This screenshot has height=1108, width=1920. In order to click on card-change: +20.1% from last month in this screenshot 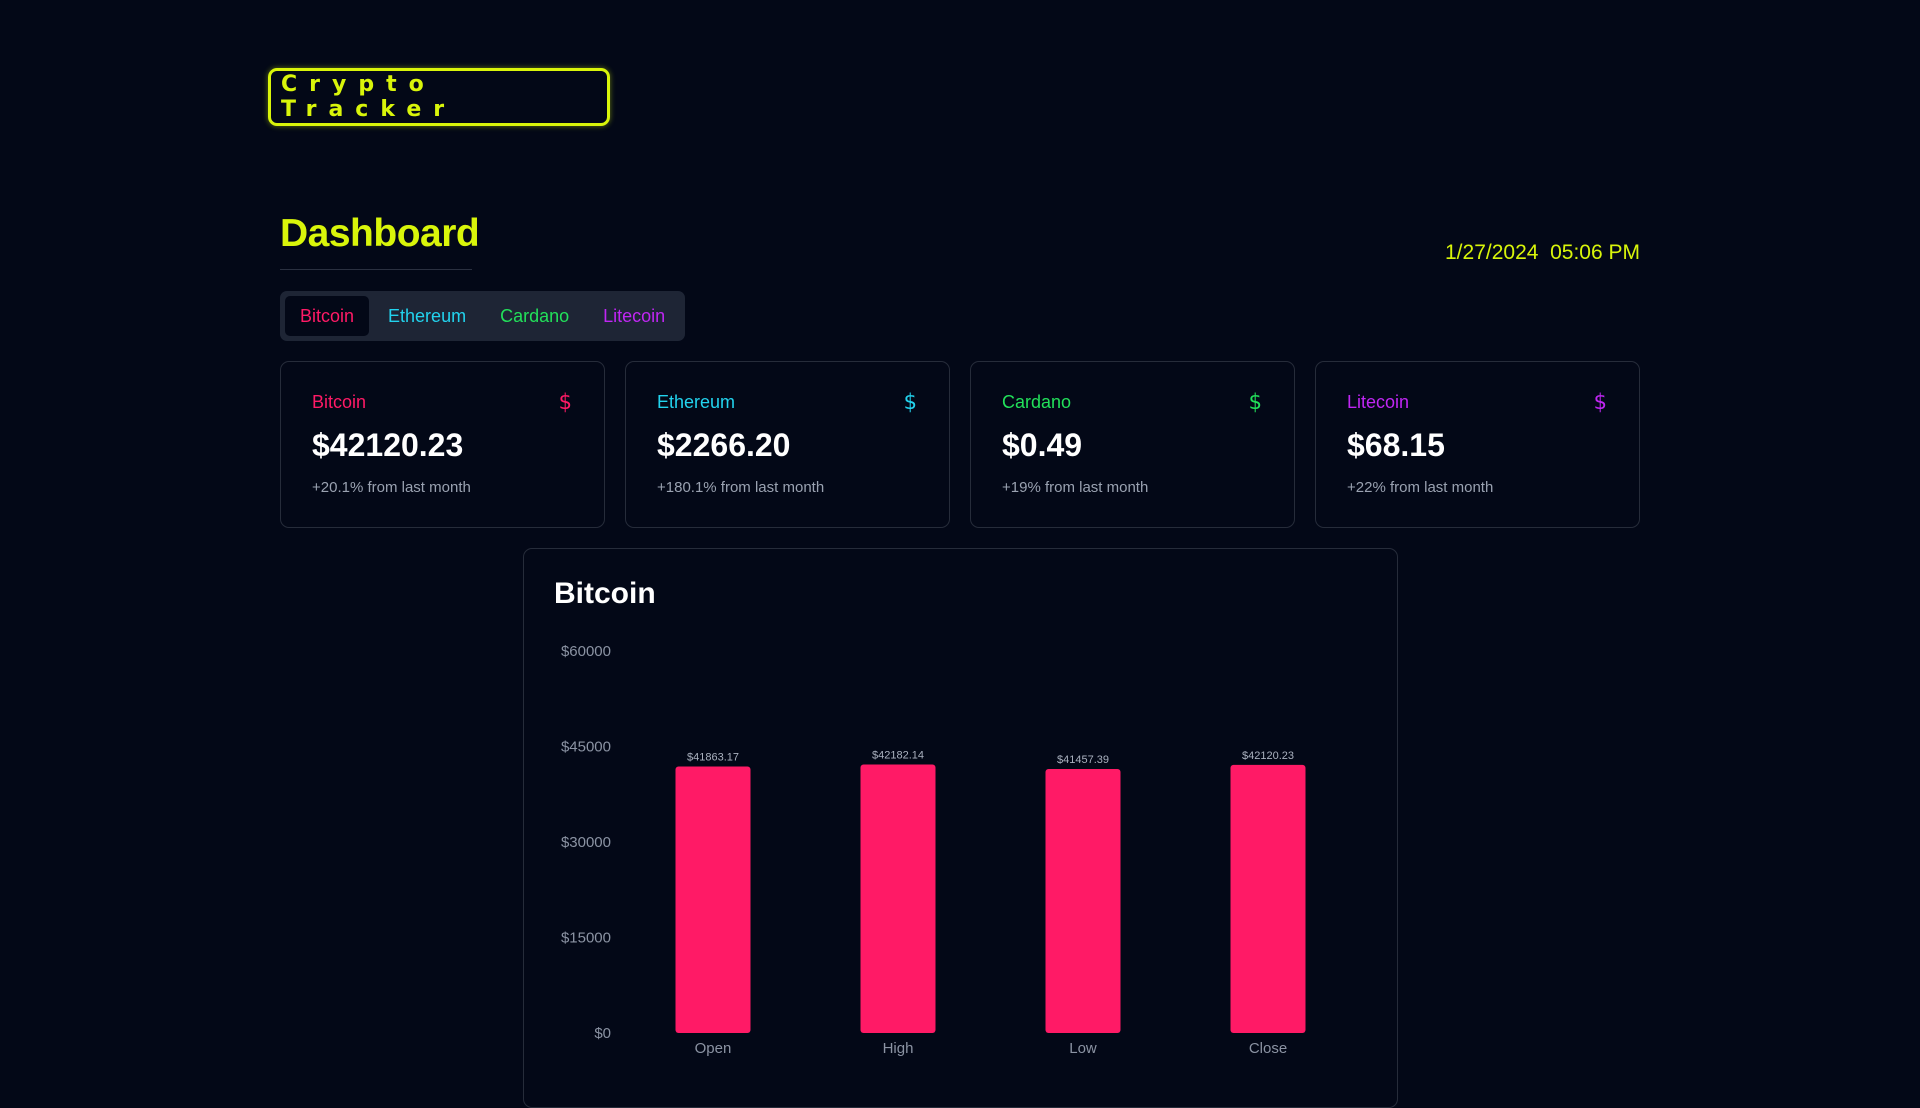, I will do `click(391, 487)`.